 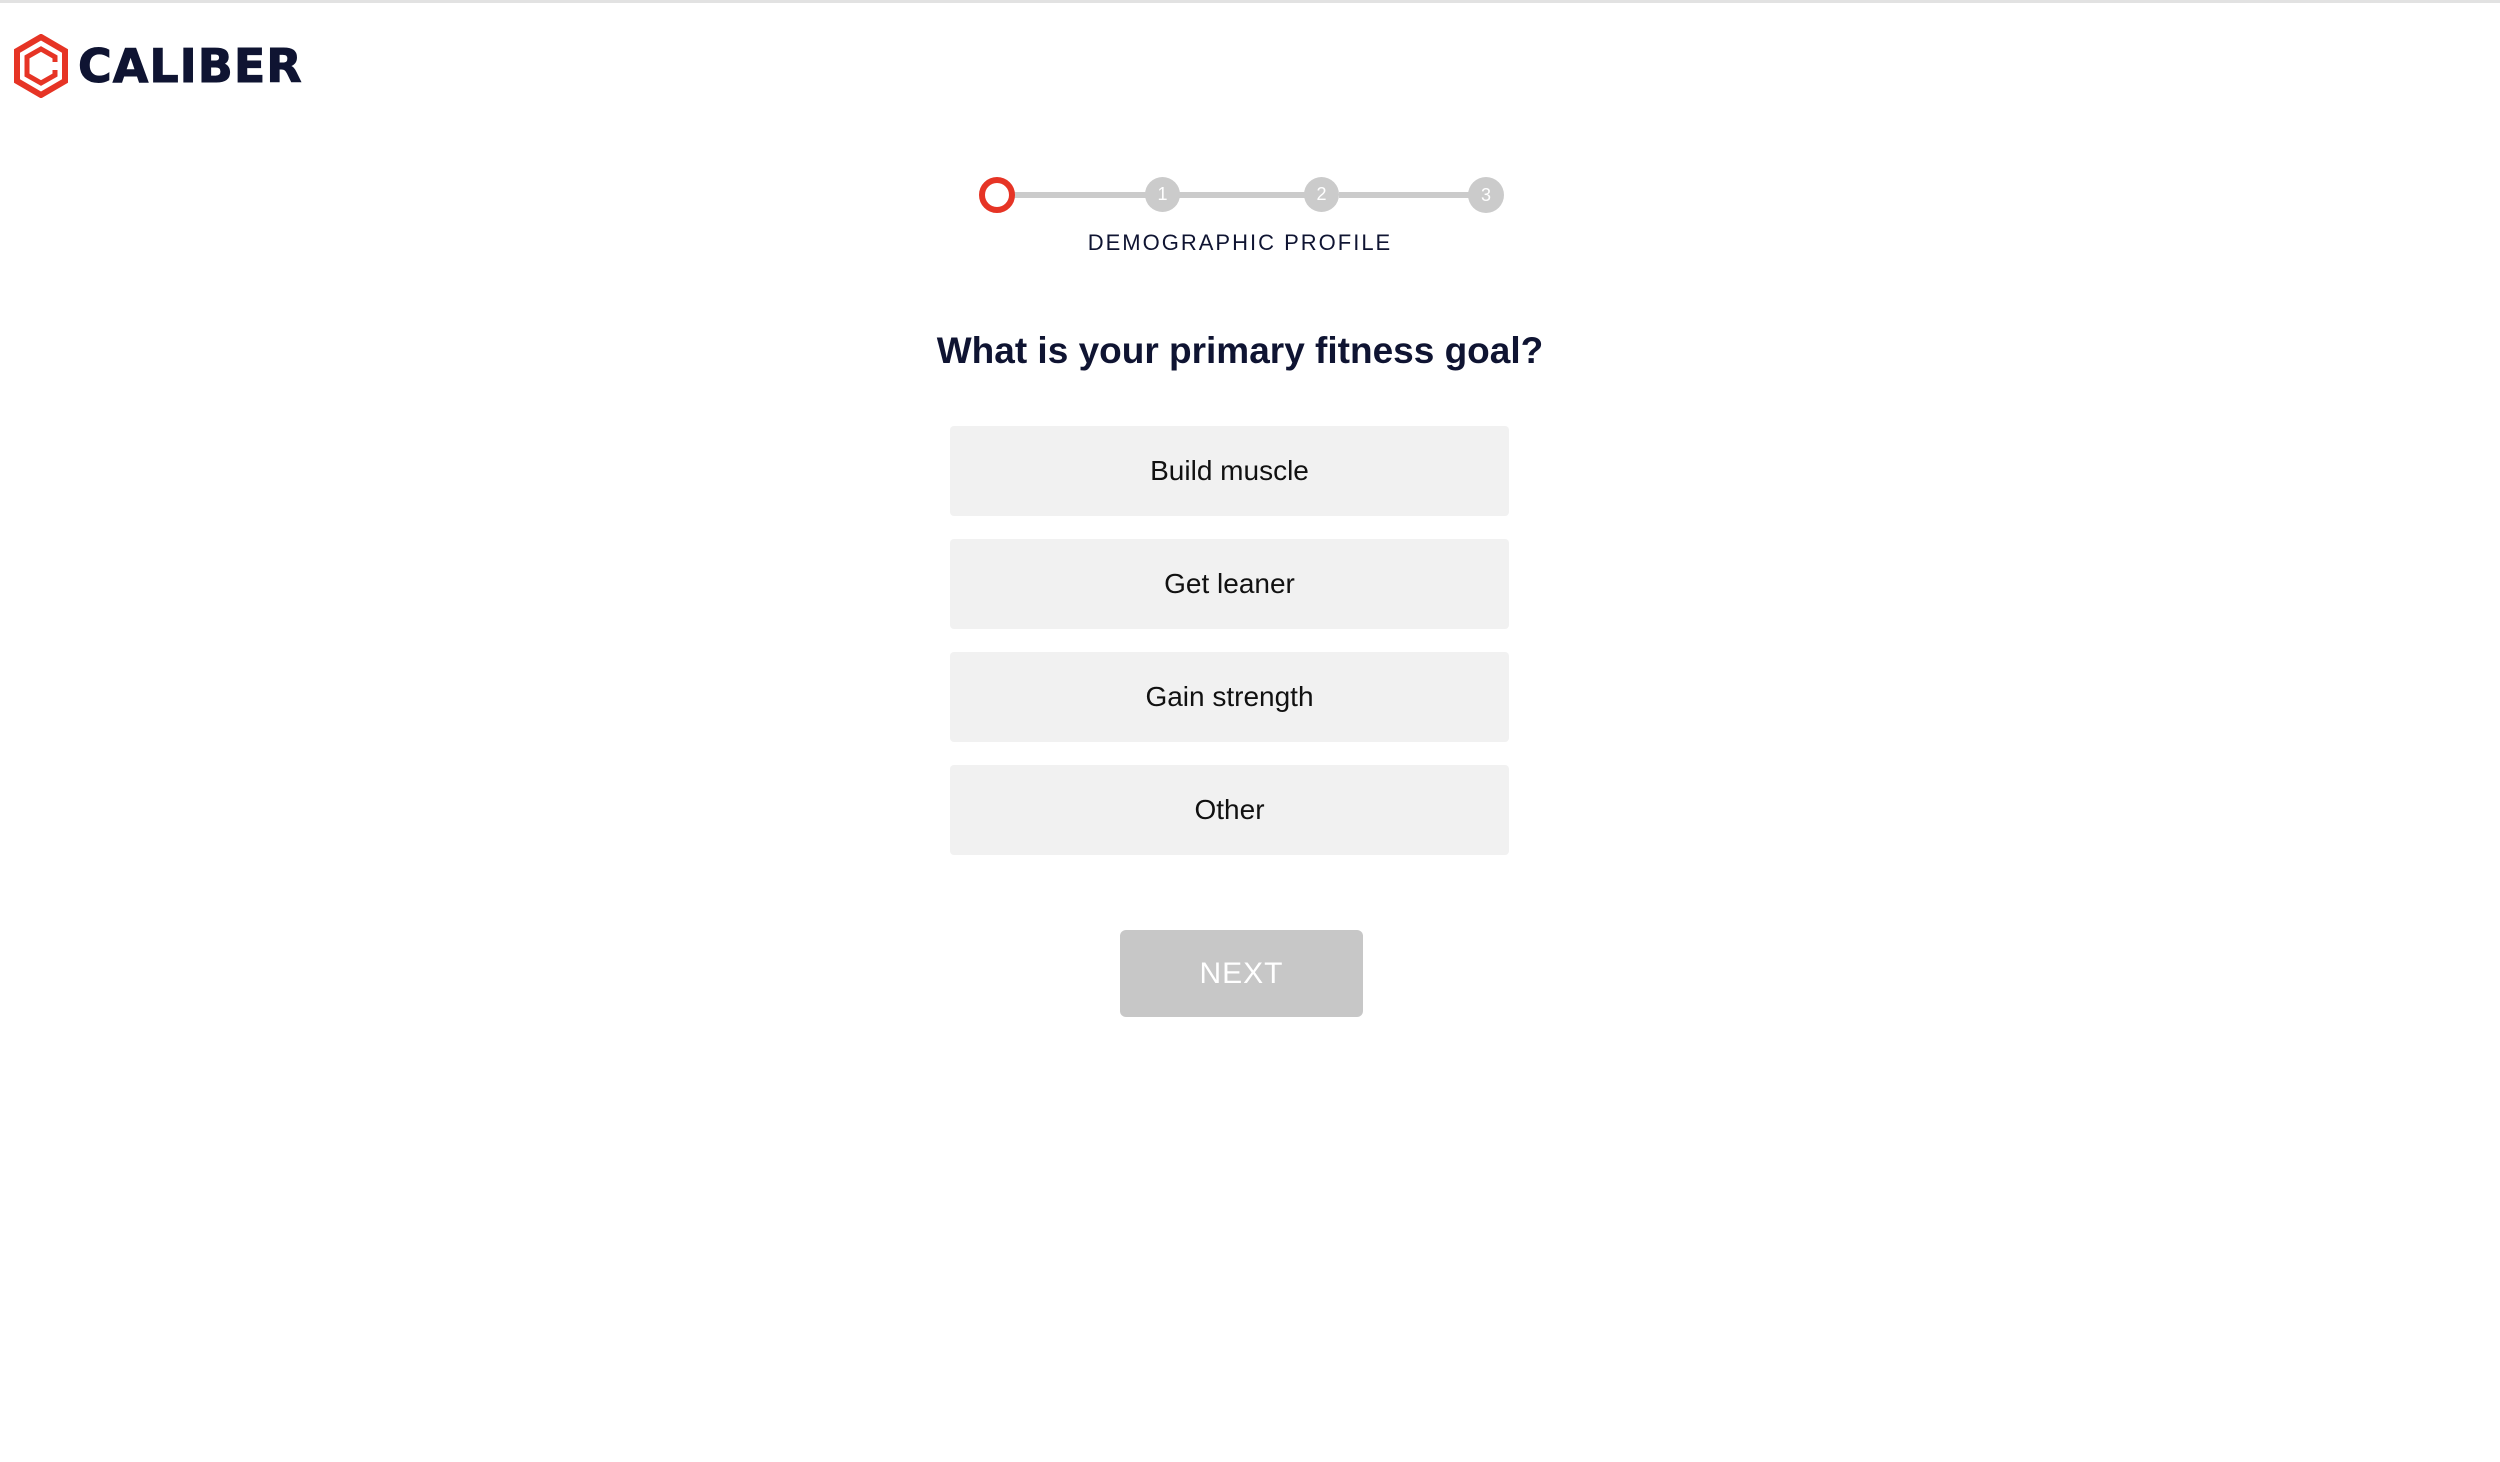 I want to click on option-build-muscle: Build muscle, so click(x=1229, y=471).